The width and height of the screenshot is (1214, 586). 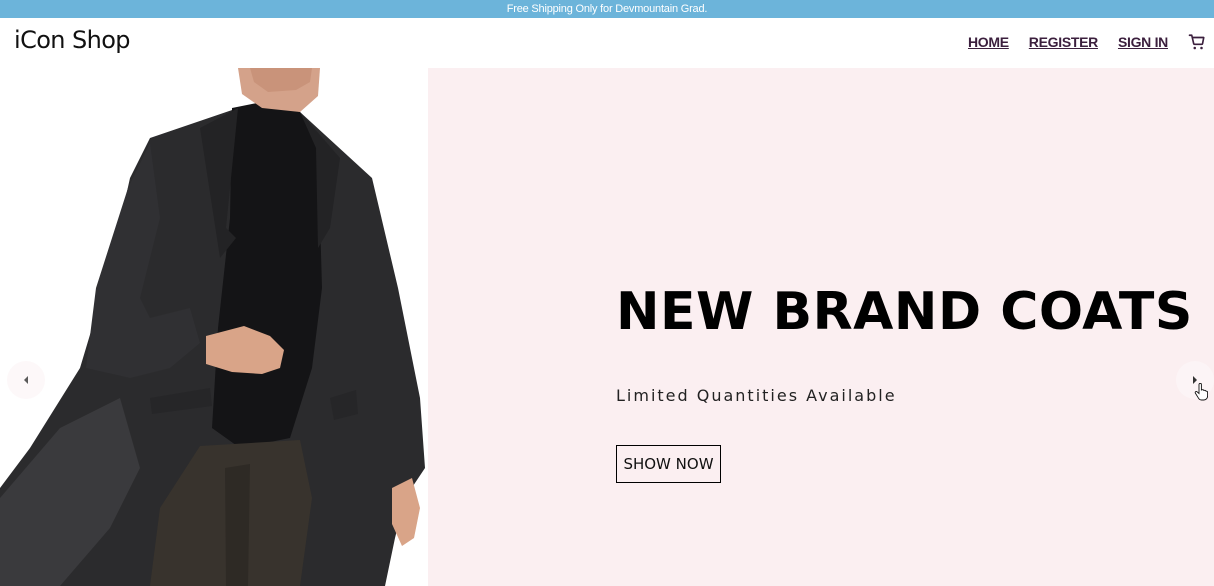 I want to click on hero-title: NEW BRAND COATS, so click(x=904, y=312).